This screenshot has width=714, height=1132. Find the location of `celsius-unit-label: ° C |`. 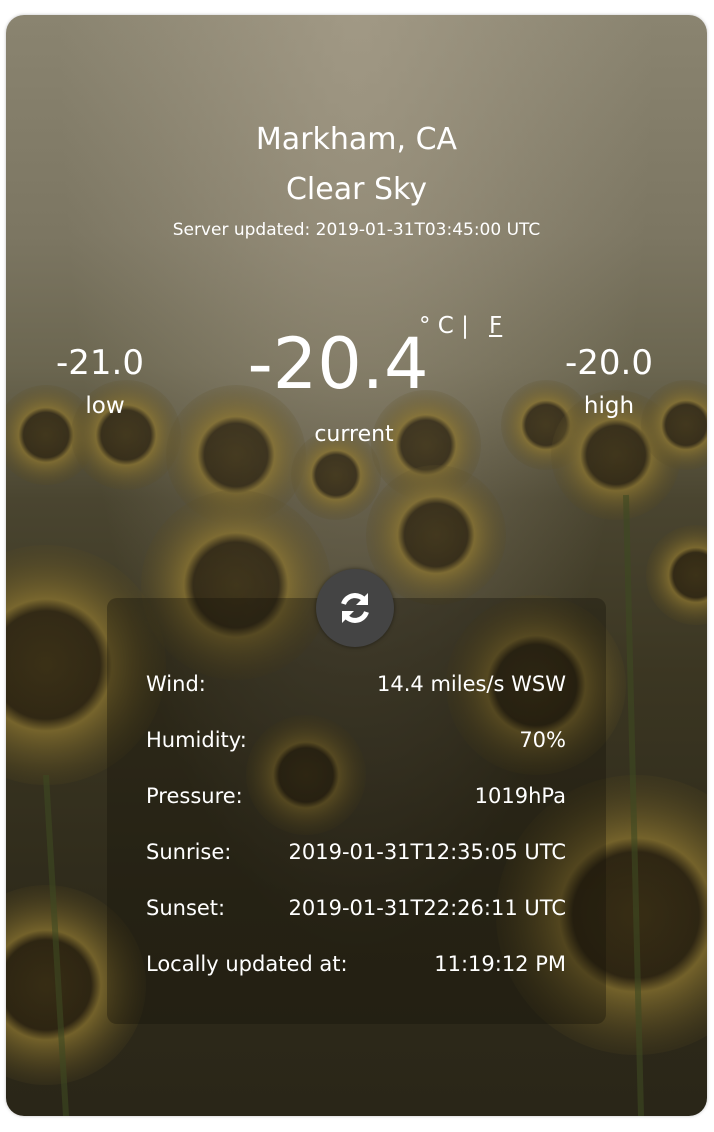

celsius-unit-label: ° C | is located at coordinates (444, 326).